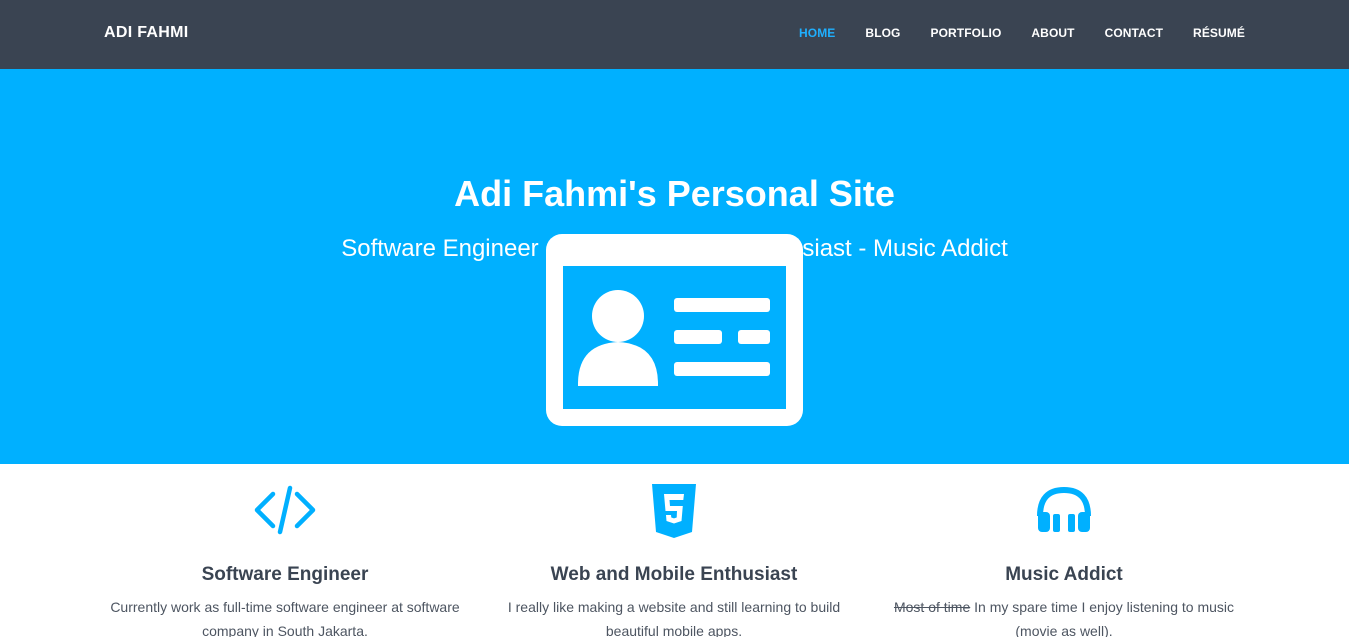  I want to click on feature-title: Web and Mobile Enthusiast, so click(674, 574).